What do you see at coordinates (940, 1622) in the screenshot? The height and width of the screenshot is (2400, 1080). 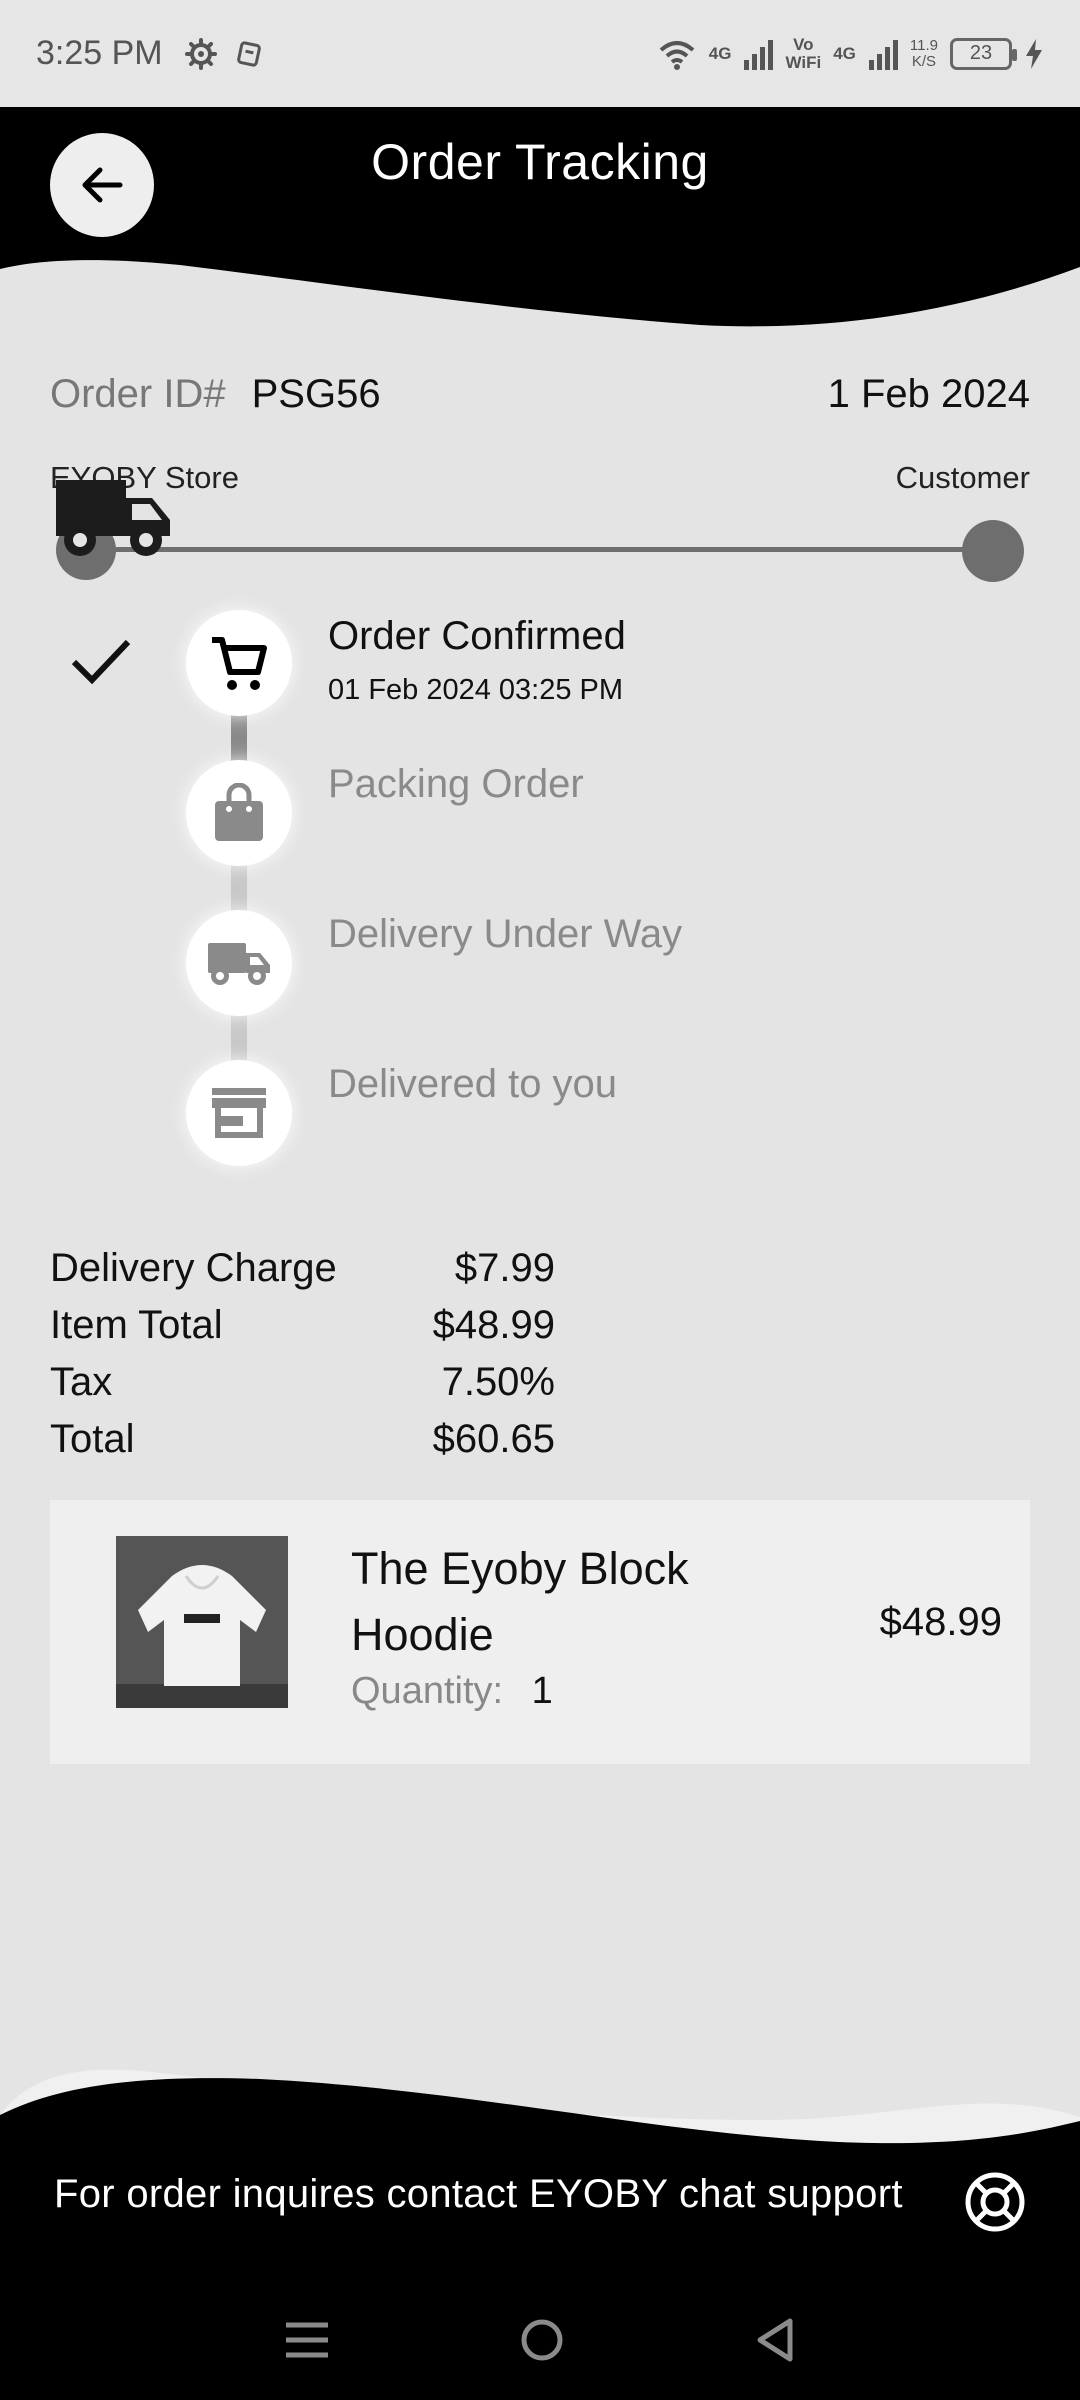 I see `product-price: $48.99` at bounding box center [940, 1622].